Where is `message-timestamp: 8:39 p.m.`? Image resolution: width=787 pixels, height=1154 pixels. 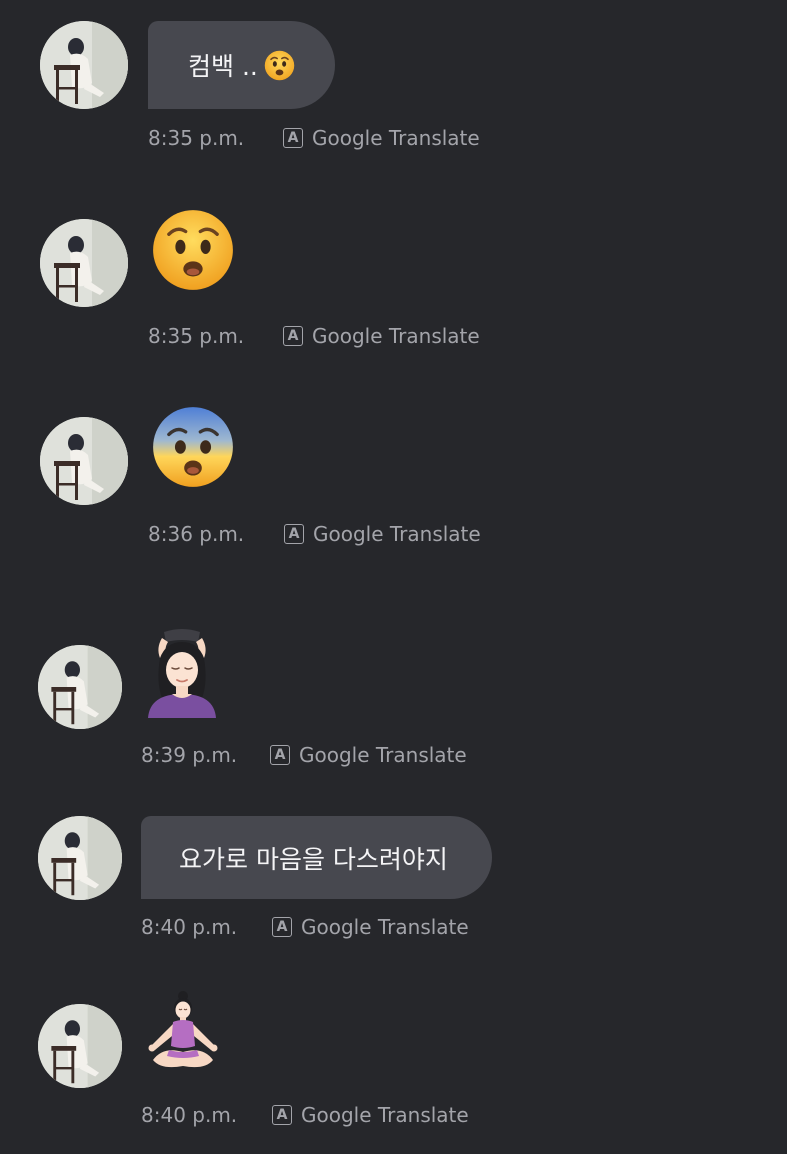
message-timestamp: 8:39 p.m. is located at coordinates (189, 755).